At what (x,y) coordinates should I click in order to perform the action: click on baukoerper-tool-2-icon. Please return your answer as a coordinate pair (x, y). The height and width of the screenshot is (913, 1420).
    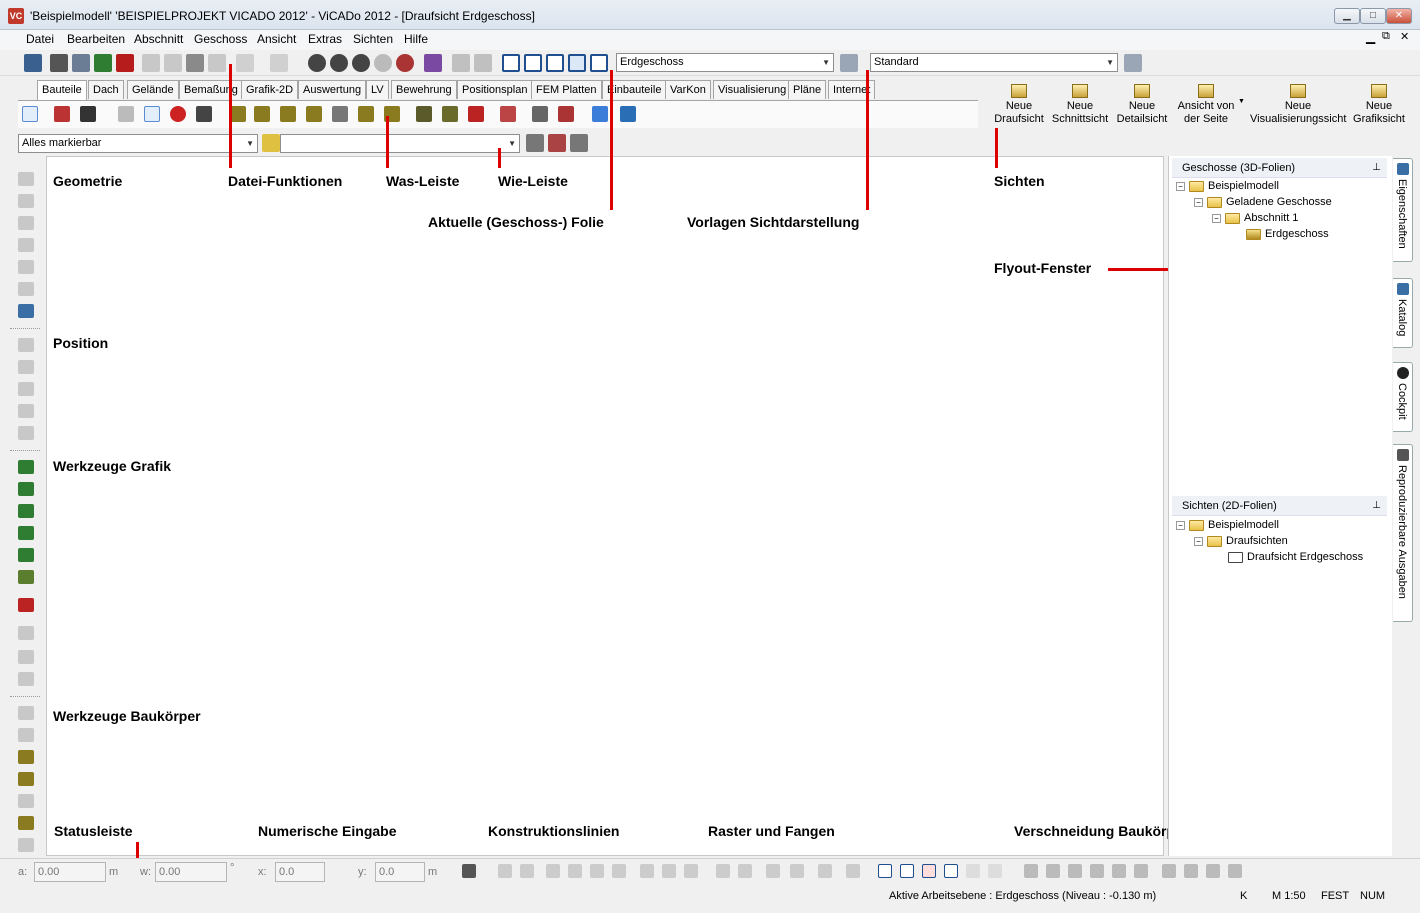
    Looking at the image, I should click on (26, 735).